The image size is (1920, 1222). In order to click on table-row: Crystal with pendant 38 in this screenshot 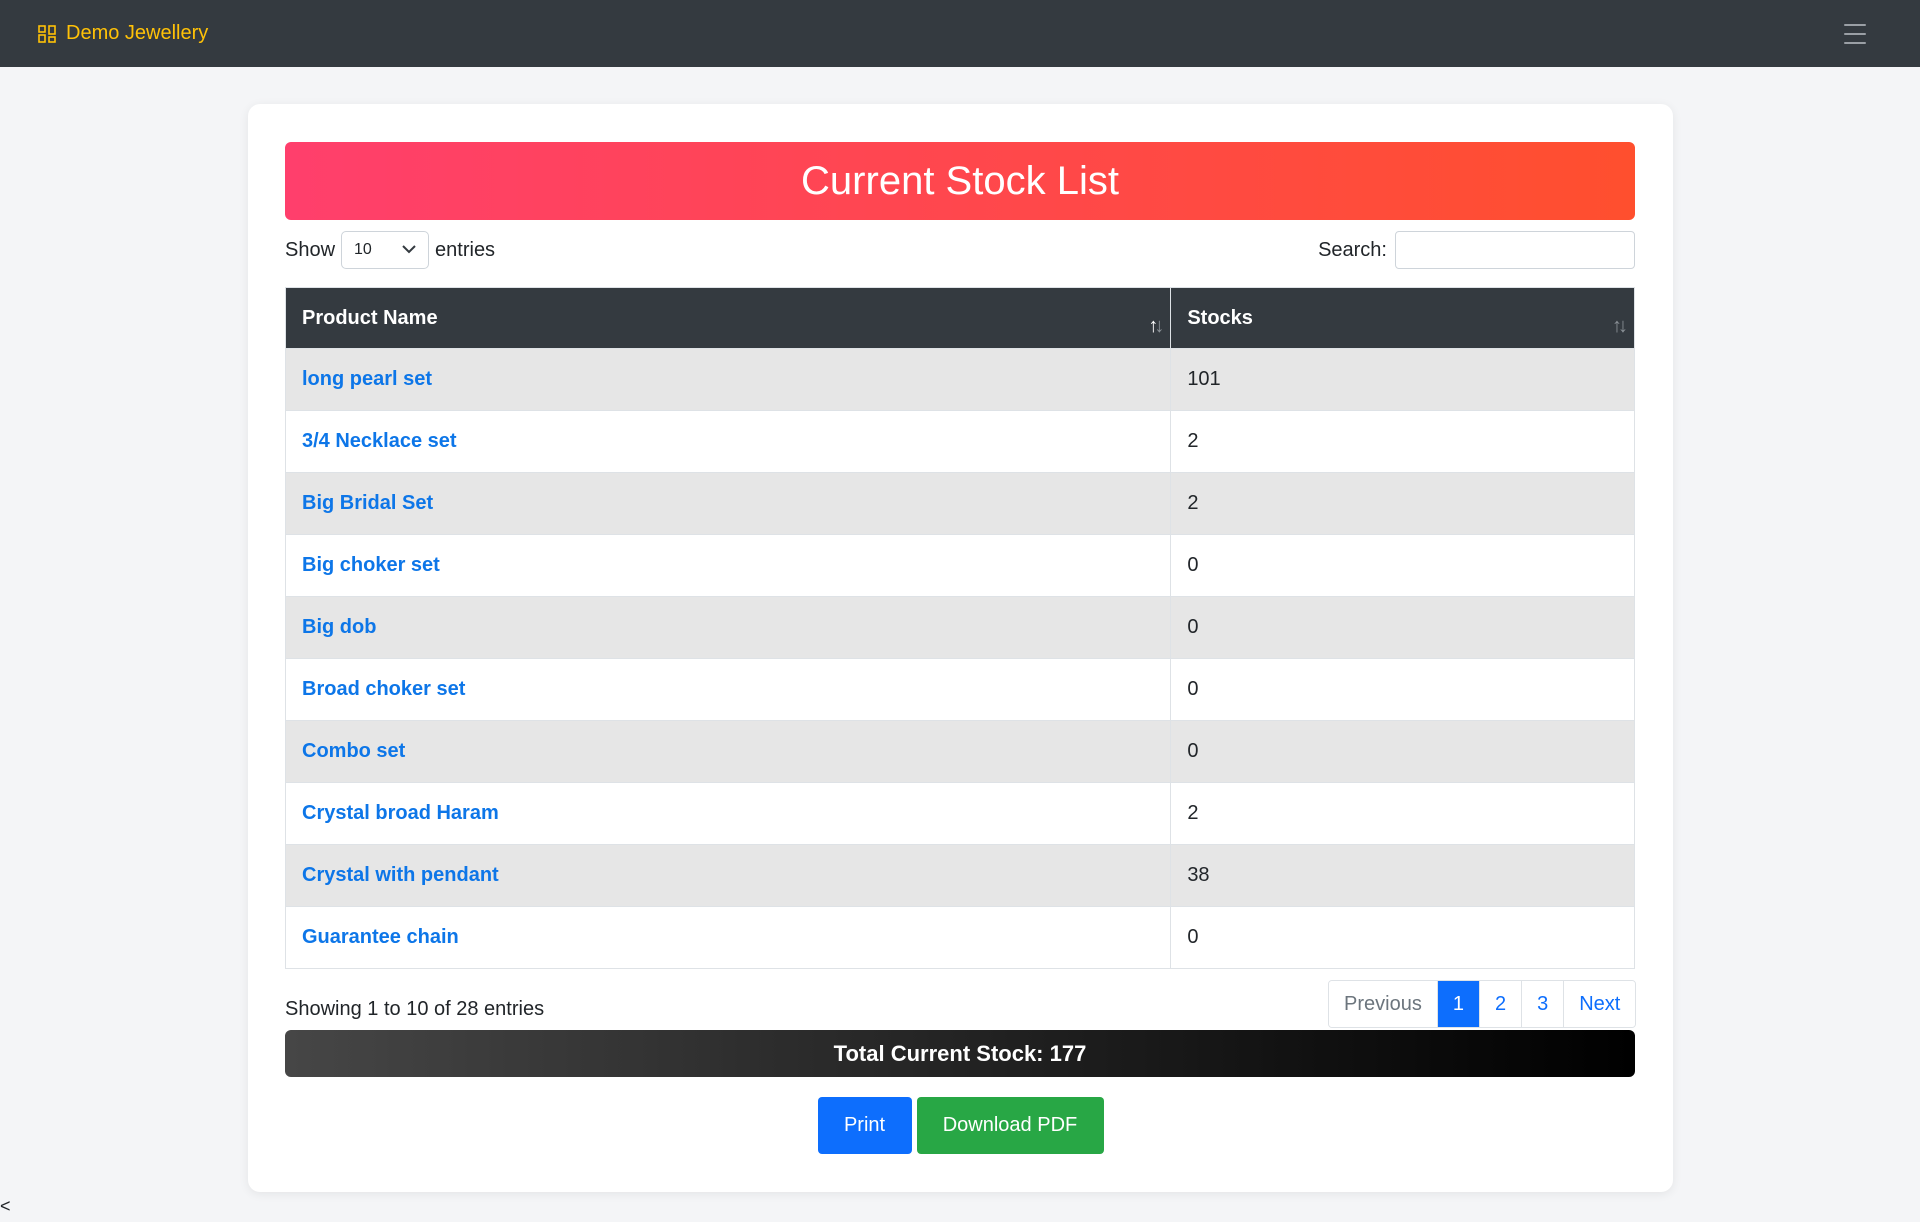, I will do `click(959, 875)`.